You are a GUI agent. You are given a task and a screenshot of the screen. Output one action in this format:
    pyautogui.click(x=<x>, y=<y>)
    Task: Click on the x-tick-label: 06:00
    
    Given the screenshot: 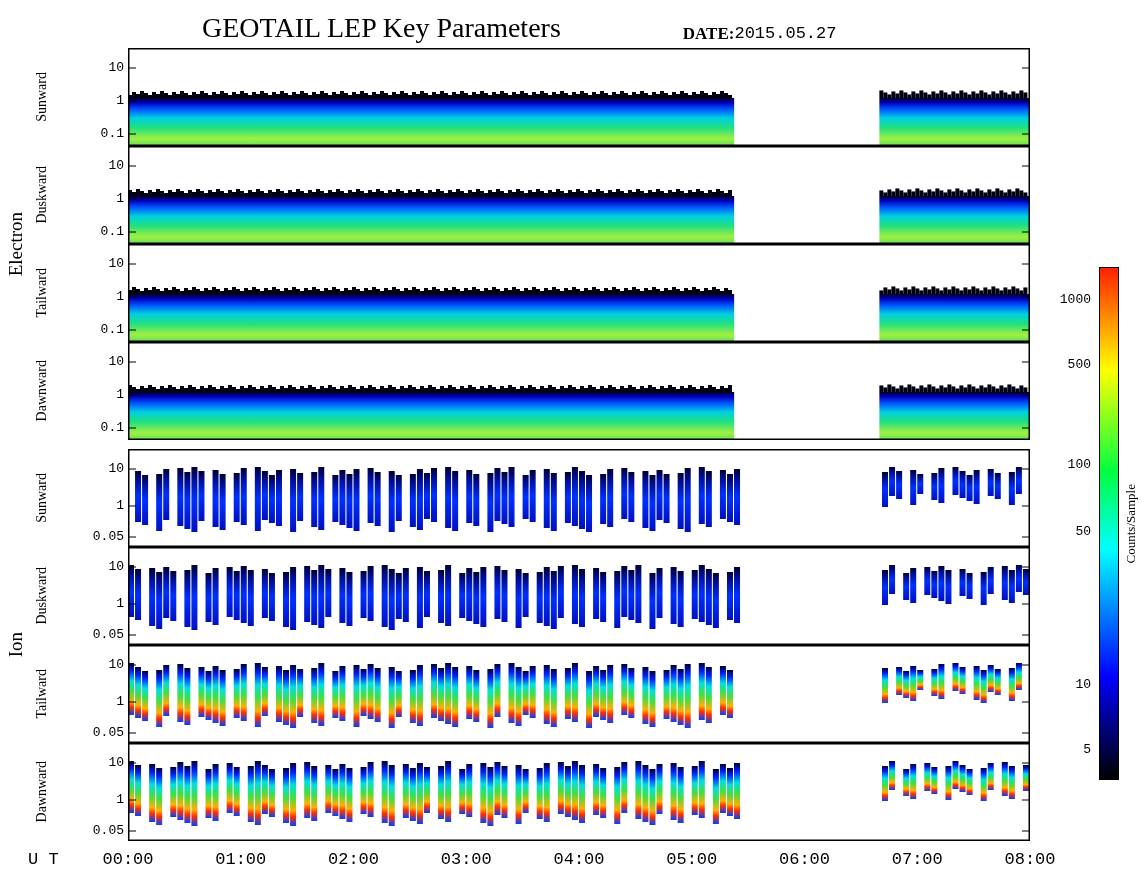 What is the action you would take?
    pyautogui.click(x=804, y=859)
    